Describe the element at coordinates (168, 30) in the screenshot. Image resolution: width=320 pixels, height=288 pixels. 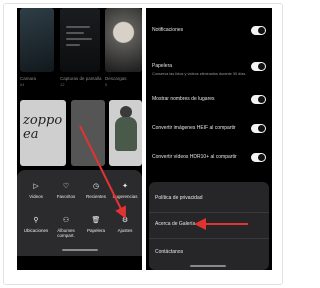
I see `setting-label: Notificaciones` at that location.